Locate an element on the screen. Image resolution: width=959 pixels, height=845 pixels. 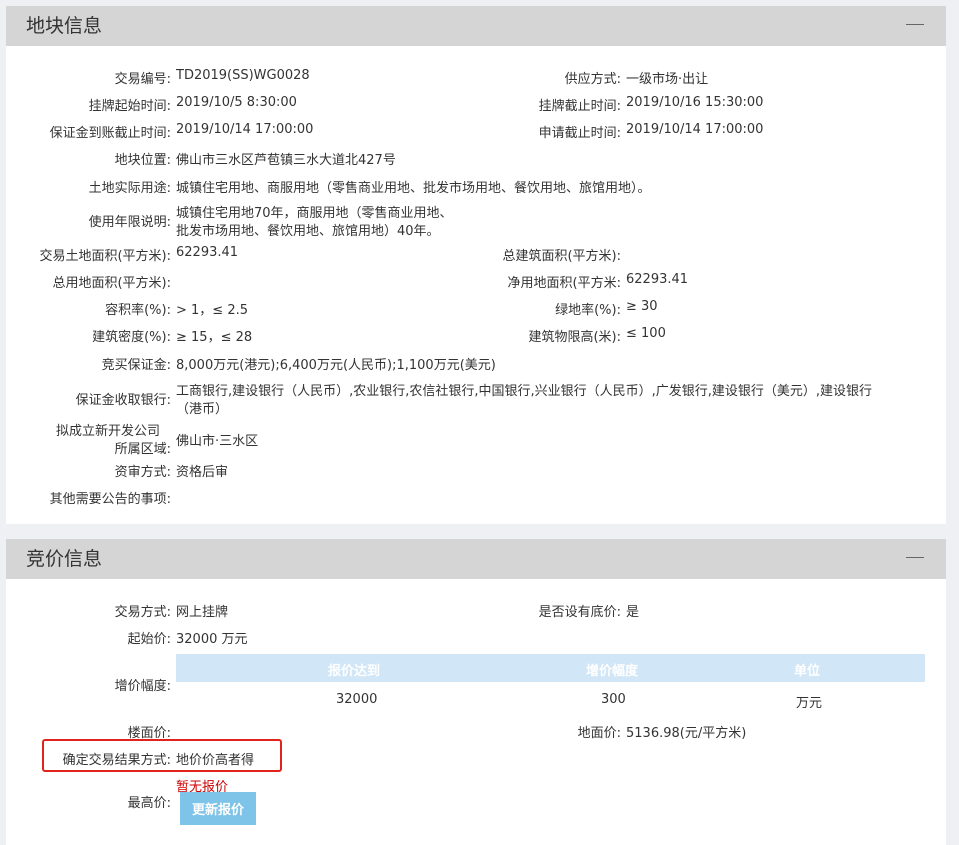
review-method-value: 资格后审 is located at coordinates (202, 472).